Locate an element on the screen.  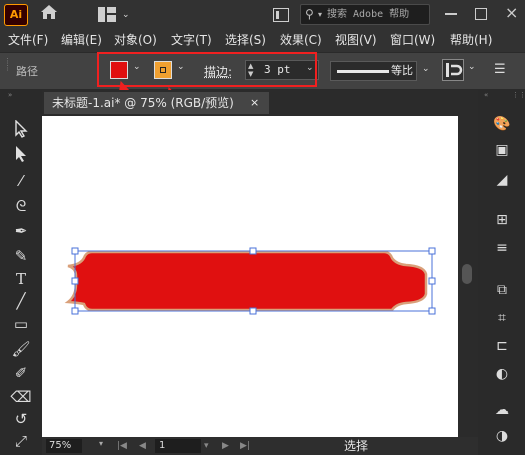
home-icon is located at coordinates (49, 15).